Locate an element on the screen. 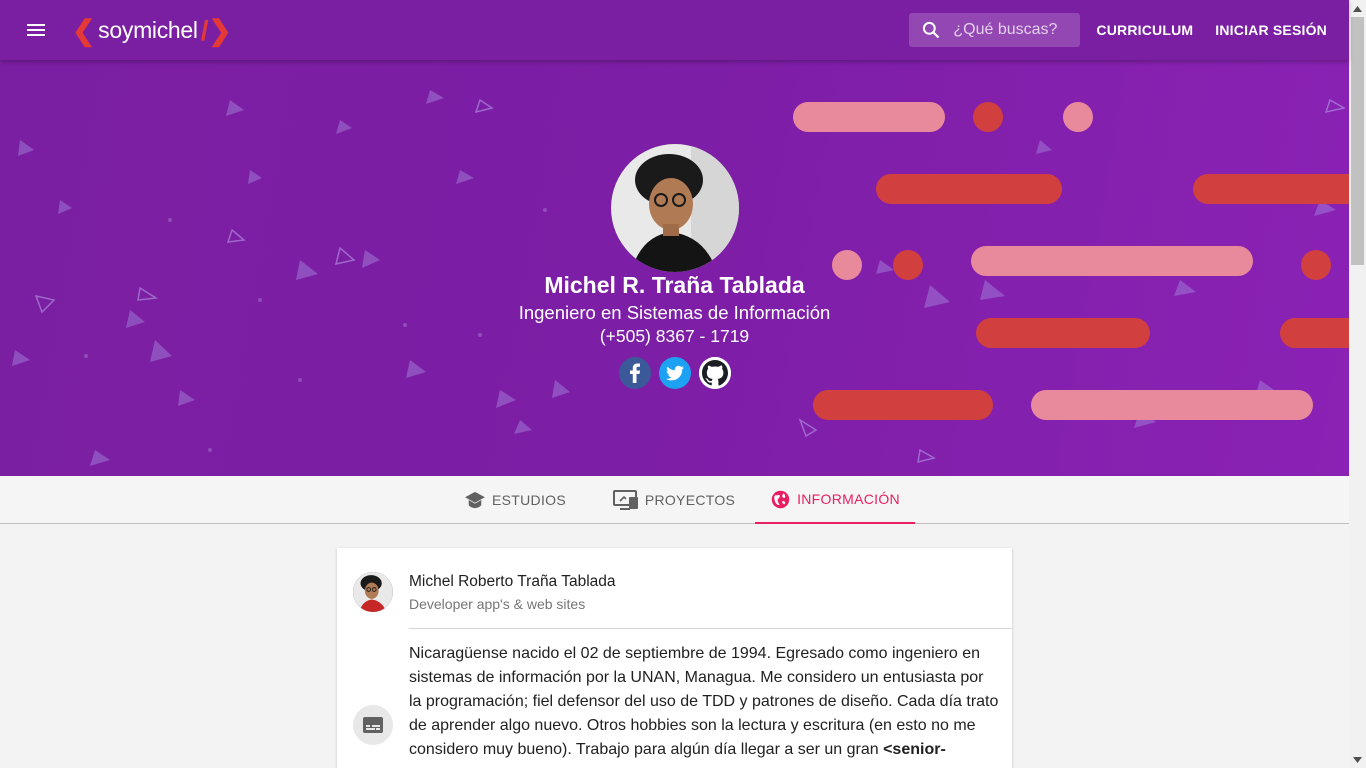 The image size is (1366, 768). search-input is located at coordinates (1013, 30).